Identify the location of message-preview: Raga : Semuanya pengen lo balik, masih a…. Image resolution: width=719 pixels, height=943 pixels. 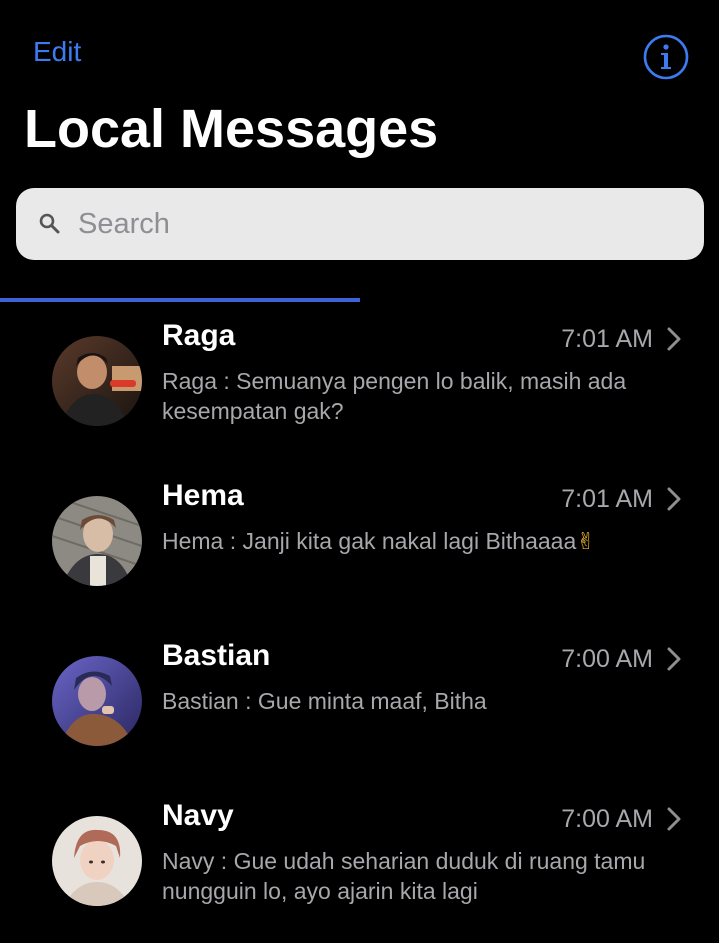
(394, 396).